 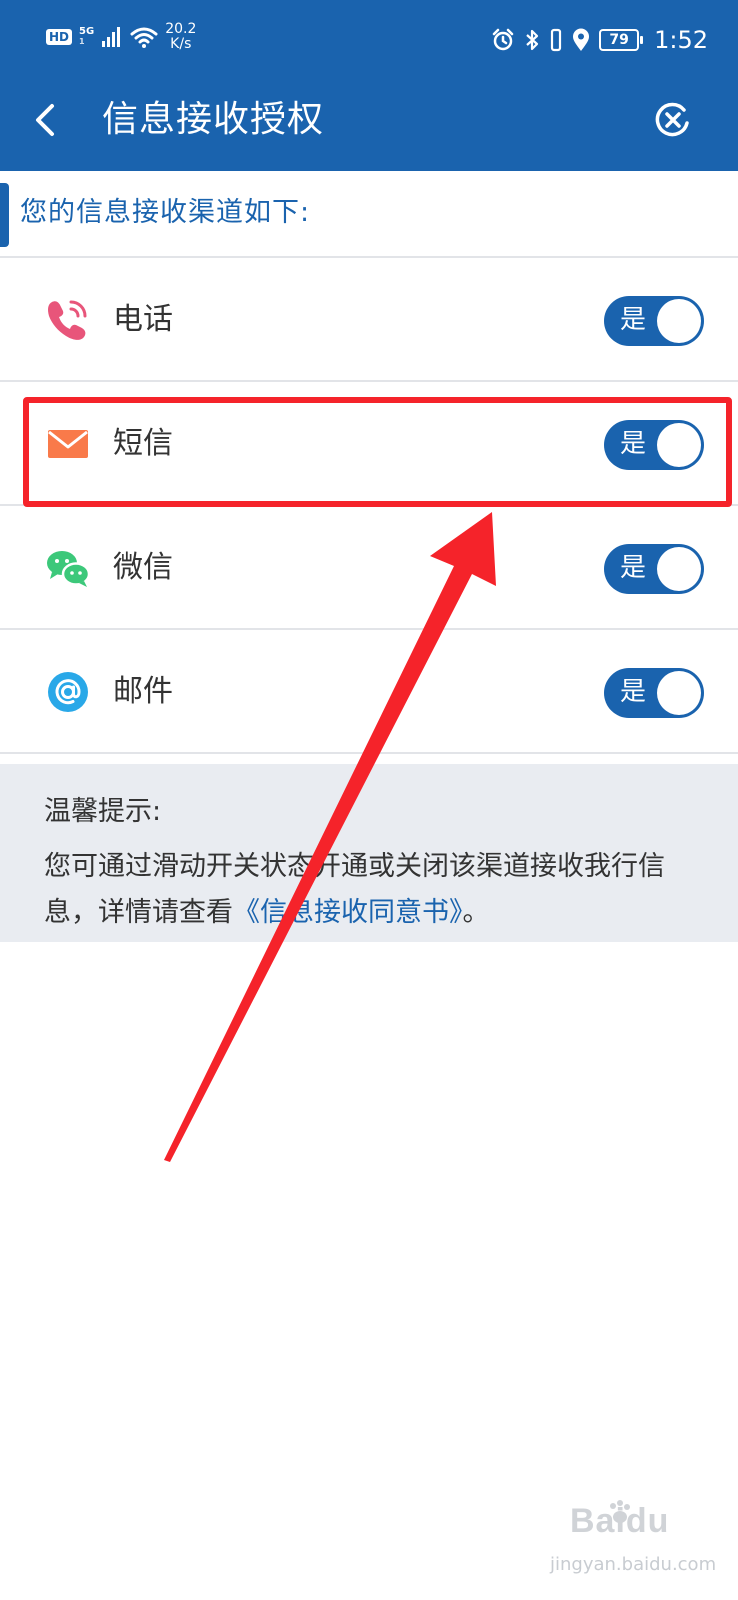 What do you see at coordinates (581, 39) in the screenshot?
I see `location-icon` at bounding box center [581, 39].